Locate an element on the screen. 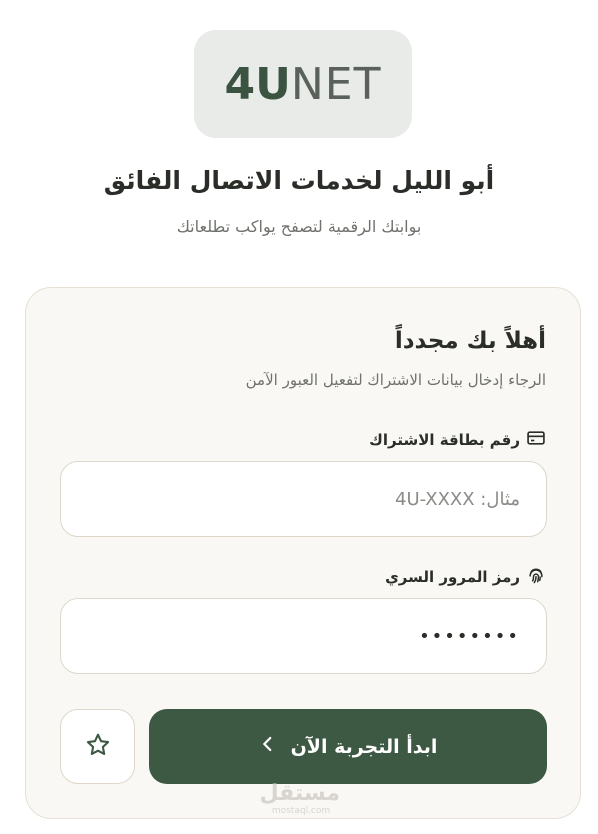 The height and width of the screenshot is (834, 598). subscription-field is located at coordinates (303, 499).